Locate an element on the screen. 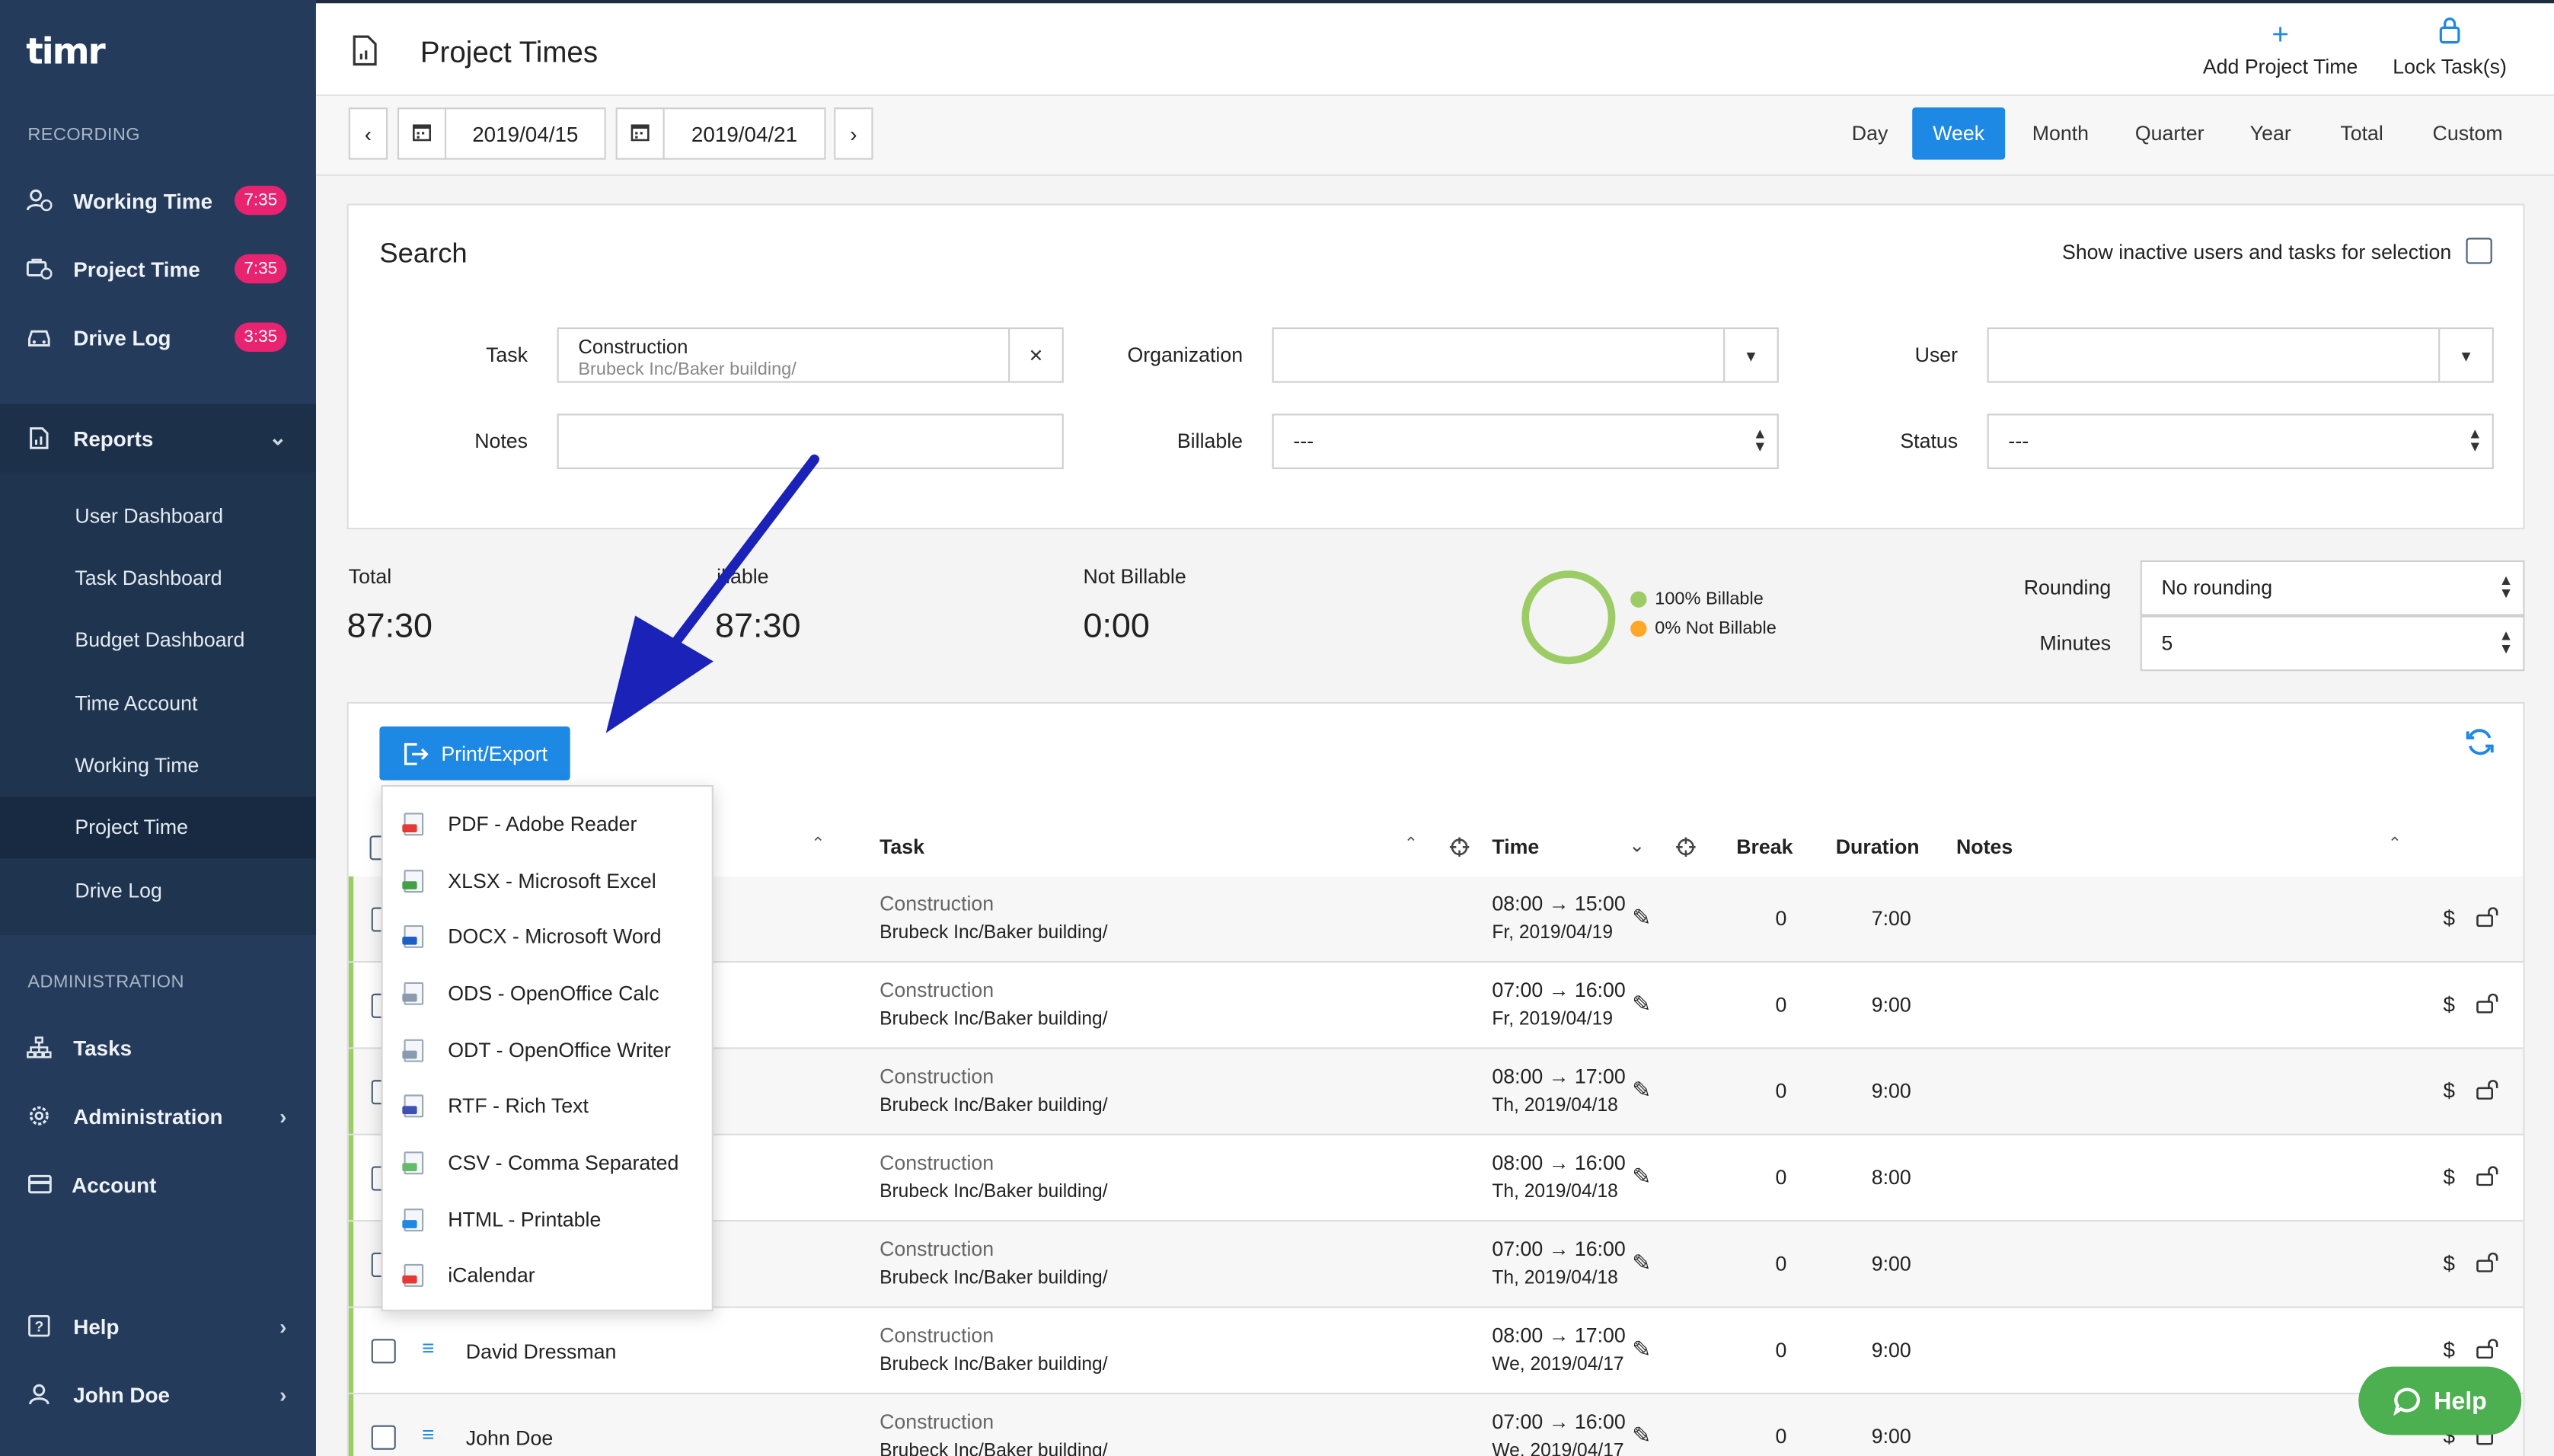 This screenshot has height=1456, width=2554. status-select: --- ▲ ▼ is located at coordinates (2240, 441).